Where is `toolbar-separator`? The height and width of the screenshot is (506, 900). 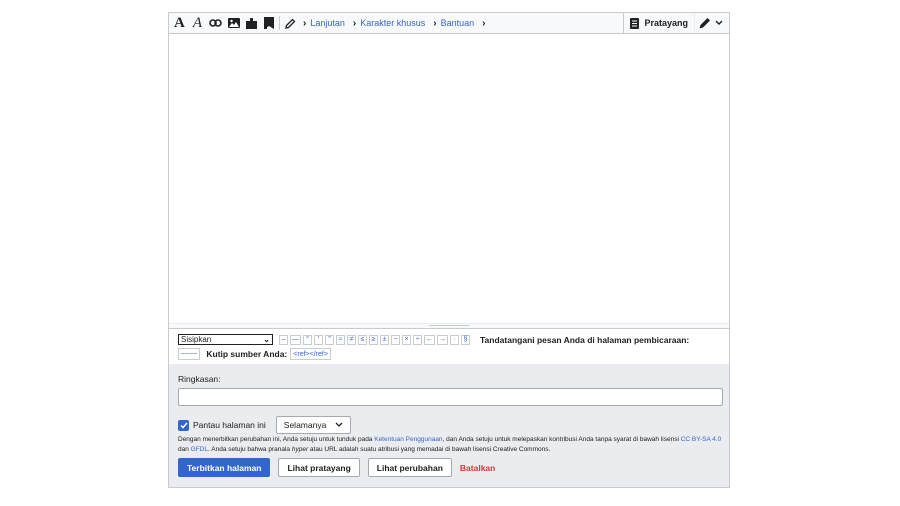
toolbar-separator is located at coordinates (280, 23).